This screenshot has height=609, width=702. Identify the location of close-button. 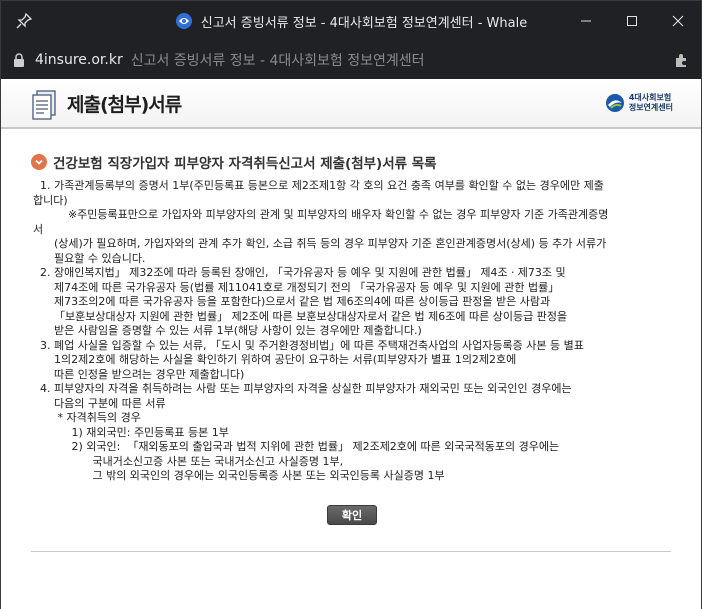
(678, 21).